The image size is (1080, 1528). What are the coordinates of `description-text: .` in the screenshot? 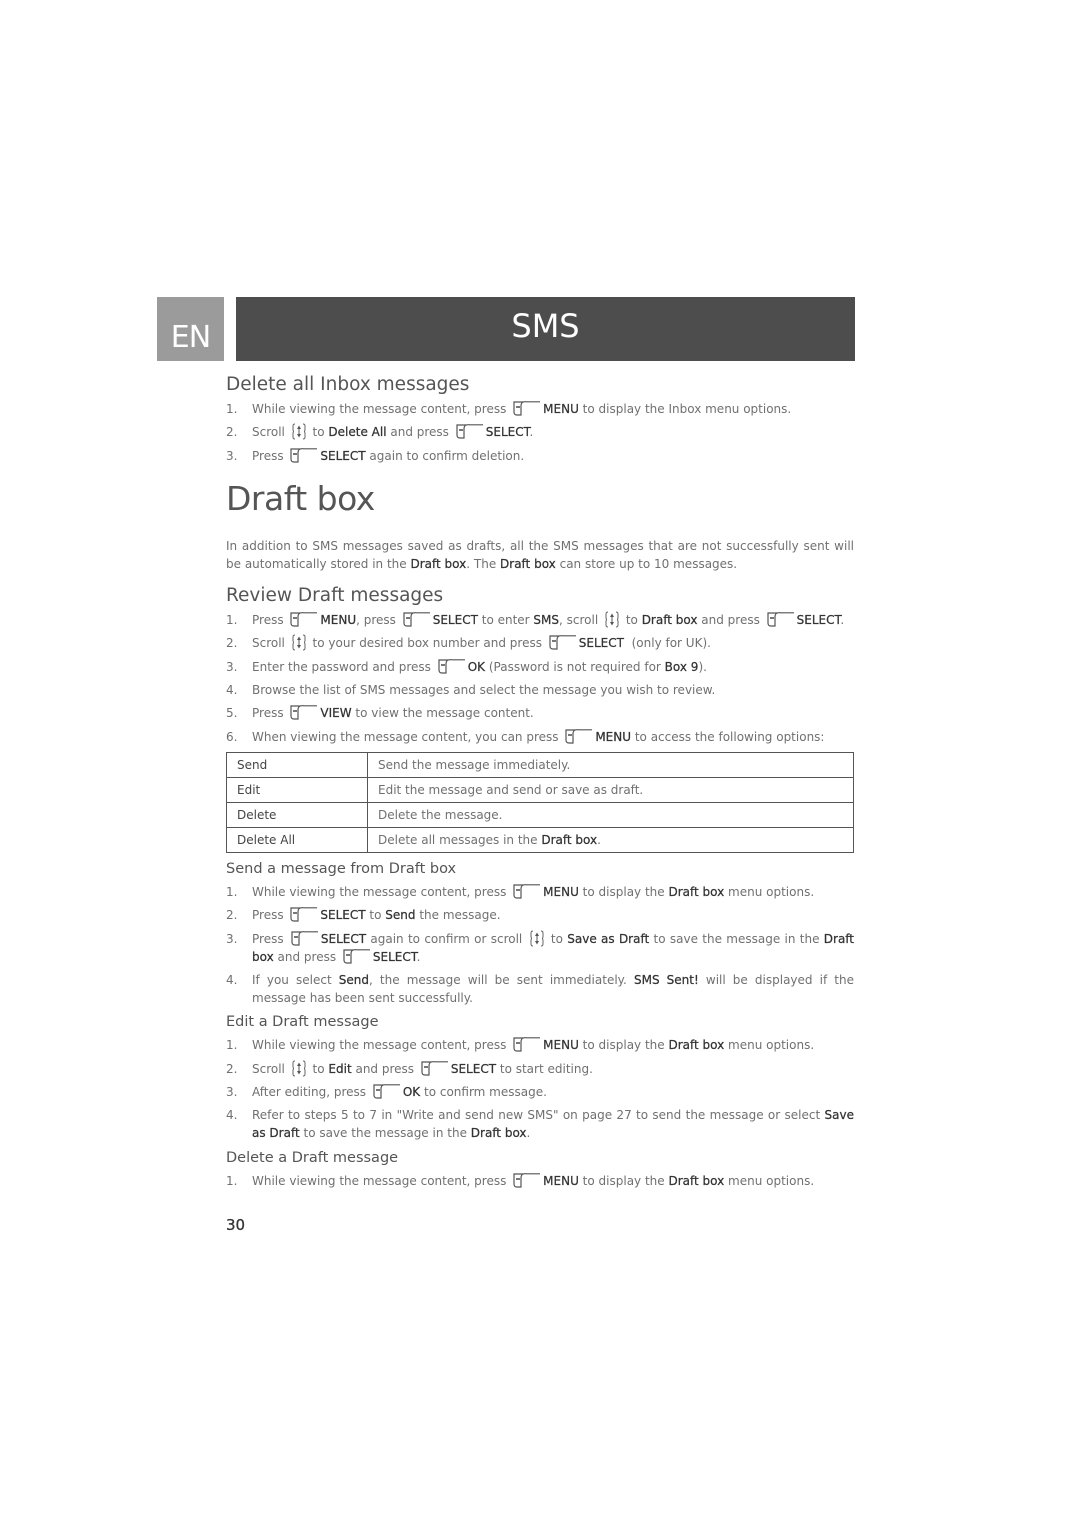 It's located at (599, 839).